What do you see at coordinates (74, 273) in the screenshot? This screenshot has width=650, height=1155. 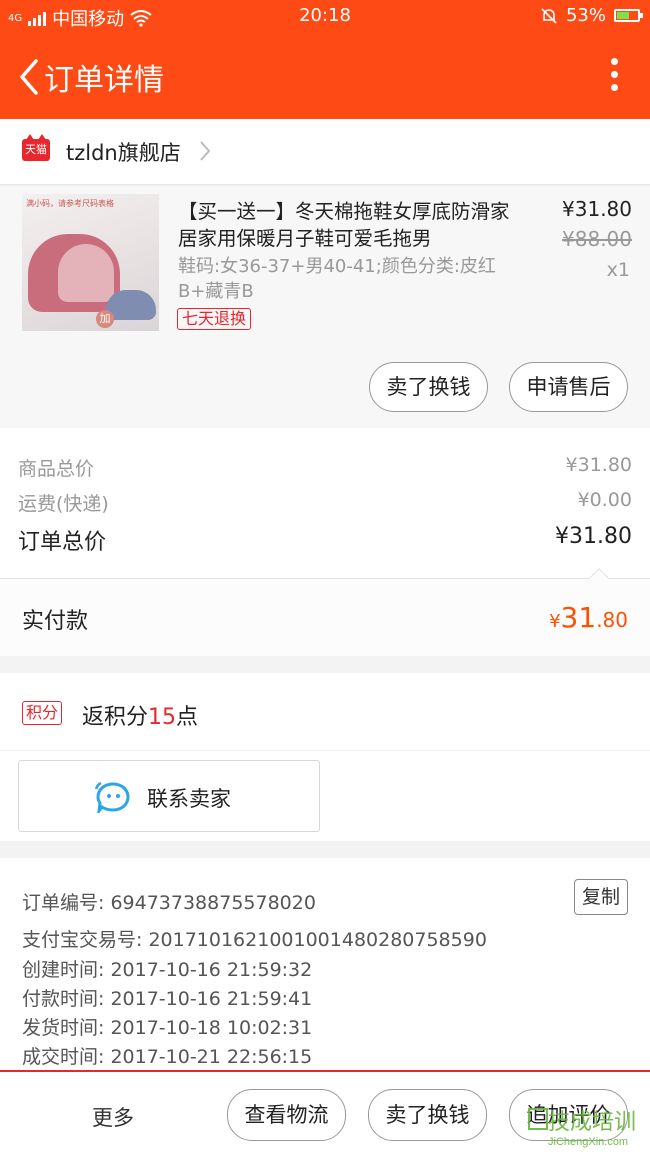 I see `slipper-pink-shape` at bounding box center [74, 273].